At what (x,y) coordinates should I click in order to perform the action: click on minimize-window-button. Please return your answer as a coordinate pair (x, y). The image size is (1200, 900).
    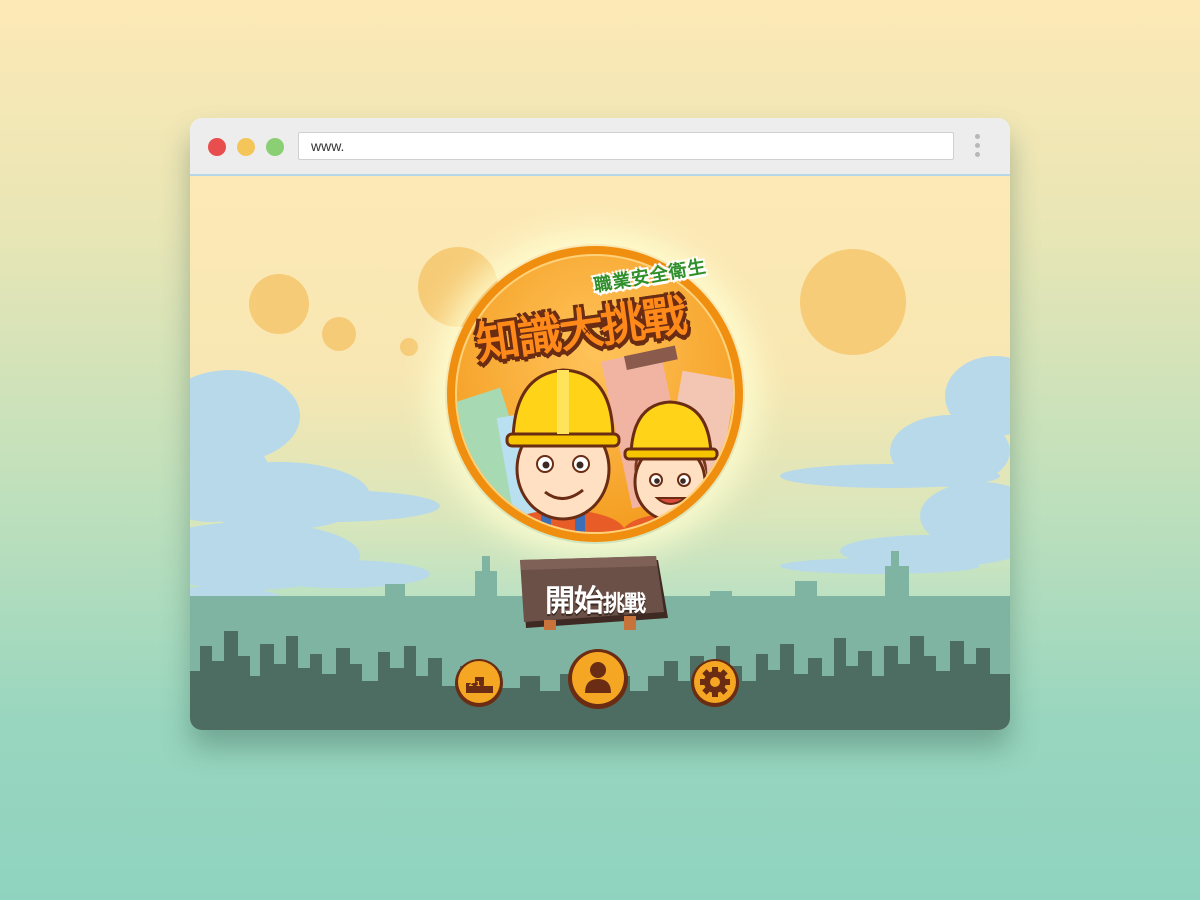
    Looking at the image, I should click on (246, 147).